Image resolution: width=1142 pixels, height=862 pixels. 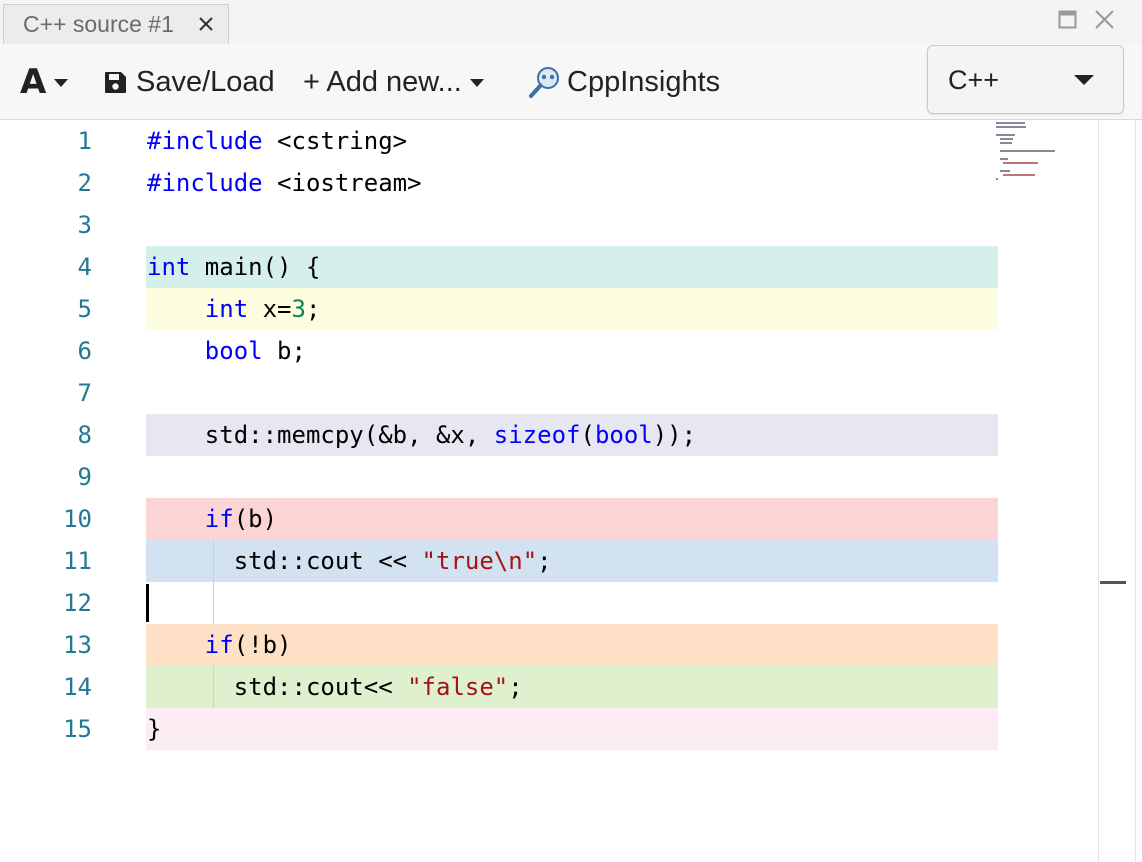 I want to click on cppinsights-label: CppInsights, so click(x=644, y=81).